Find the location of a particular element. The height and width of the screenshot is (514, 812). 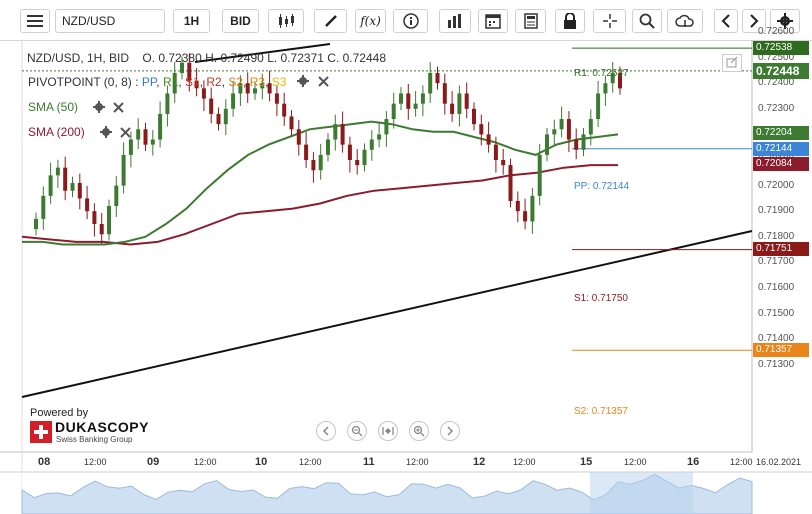

candles-icon is located at coordinates (286, 21).